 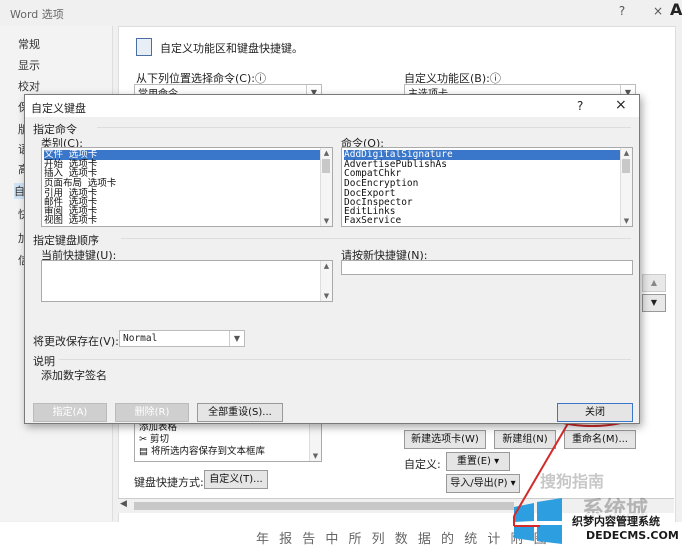 I want to click on dialog-titlebar, so click(x=332, y=106).